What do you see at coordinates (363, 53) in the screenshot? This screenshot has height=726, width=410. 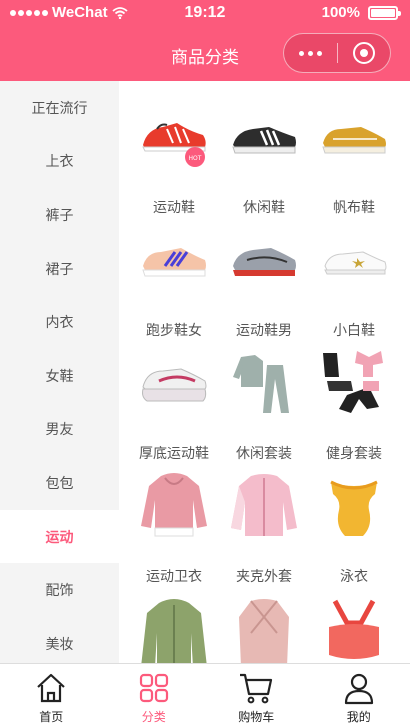 I see `close-target-icon` at bounding box center [363, 53].